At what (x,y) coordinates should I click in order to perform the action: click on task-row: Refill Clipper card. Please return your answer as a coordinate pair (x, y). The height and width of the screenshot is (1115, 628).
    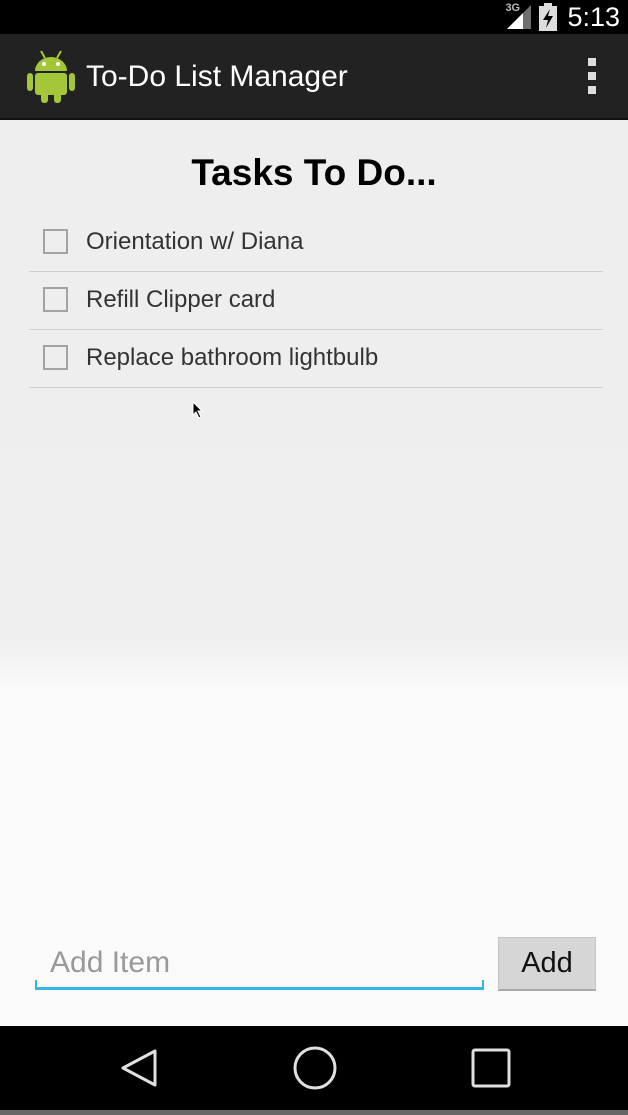
    Looking at the image, I should click on (316, 301).